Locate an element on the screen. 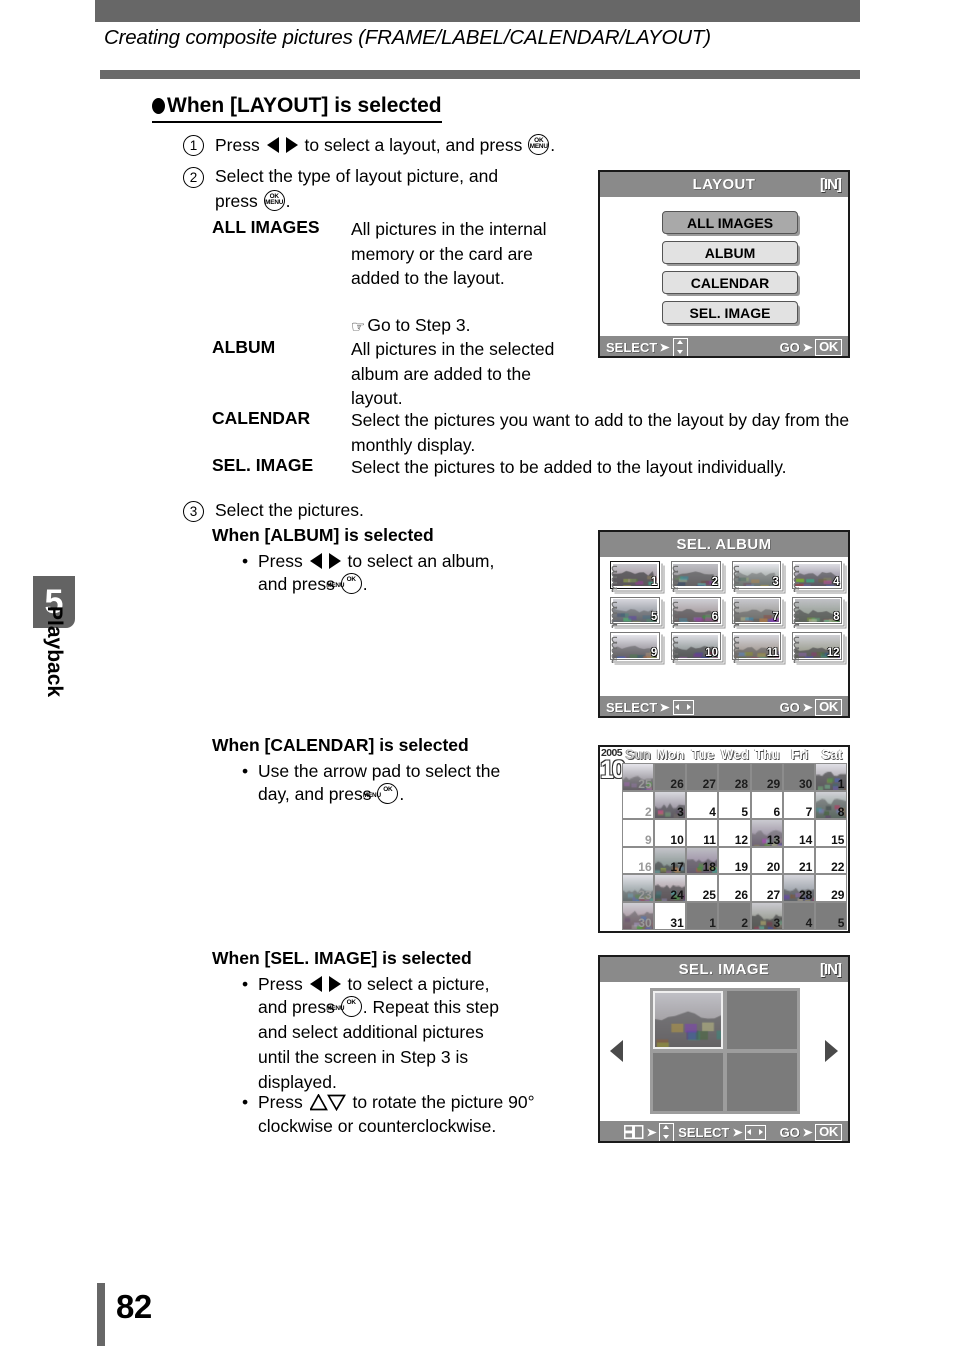 The width and height of the screenshot is (954, 1357). calendar-day-cell: 6 is located at coordinates (766, 804).